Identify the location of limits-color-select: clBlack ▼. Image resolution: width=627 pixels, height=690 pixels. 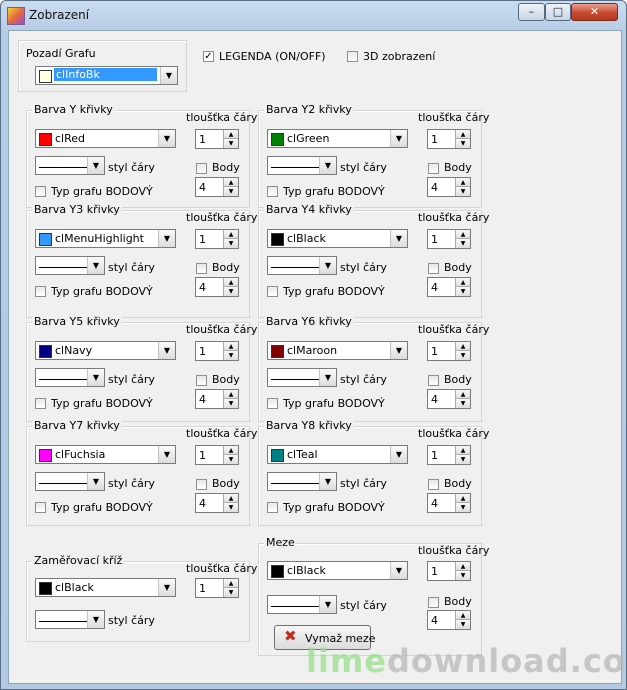
(337, 570).